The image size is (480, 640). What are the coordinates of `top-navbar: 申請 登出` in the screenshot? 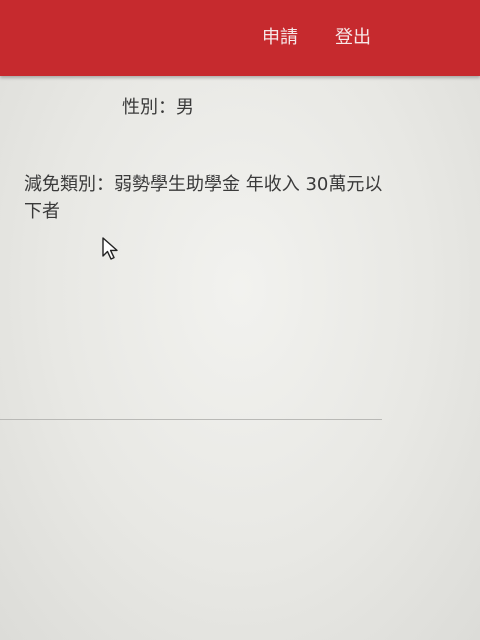 It's located at (240, 38).